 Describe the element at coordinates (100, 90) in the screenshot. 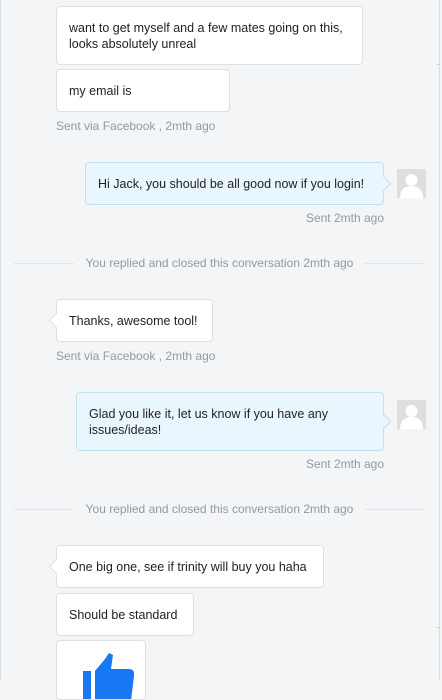

I see `message-text: my email is` at that location.